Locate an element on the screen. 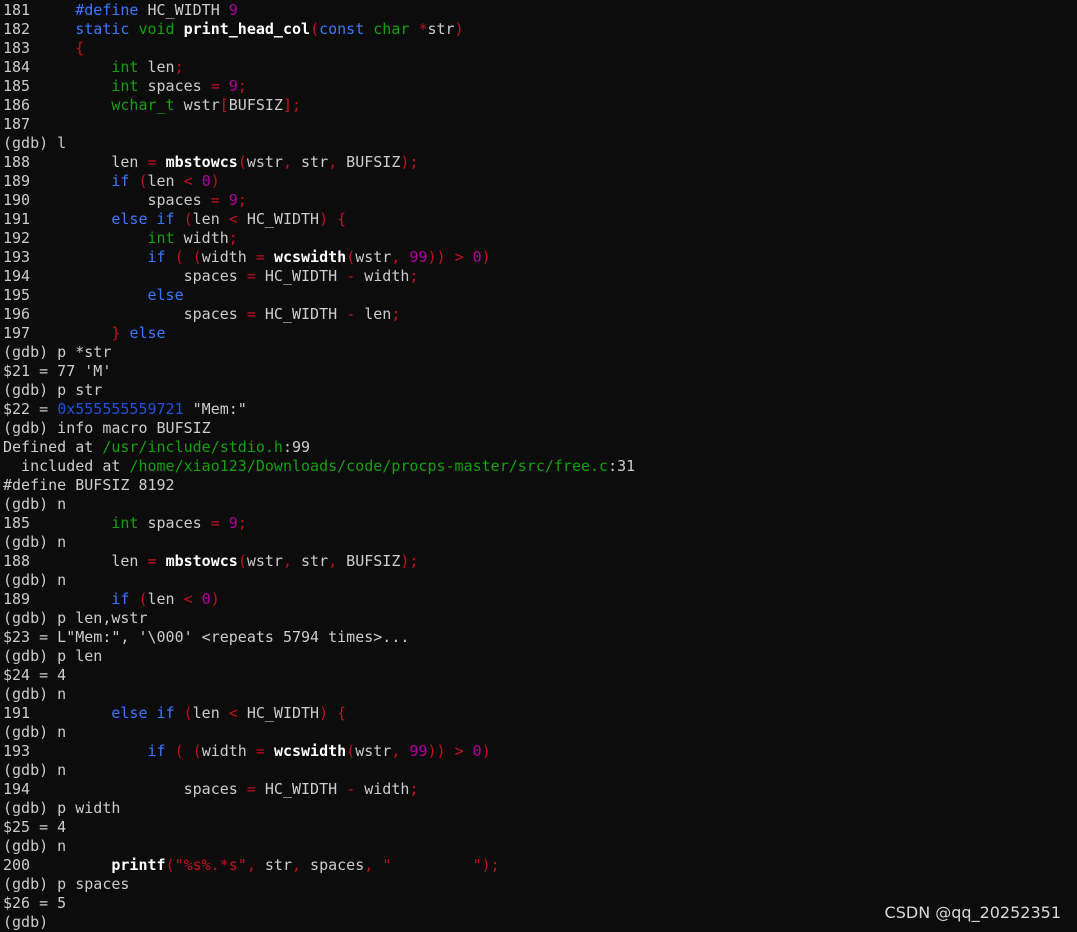 The image size is (1077, 932). line-segment: 188 len is located at coordinates (75, 162).